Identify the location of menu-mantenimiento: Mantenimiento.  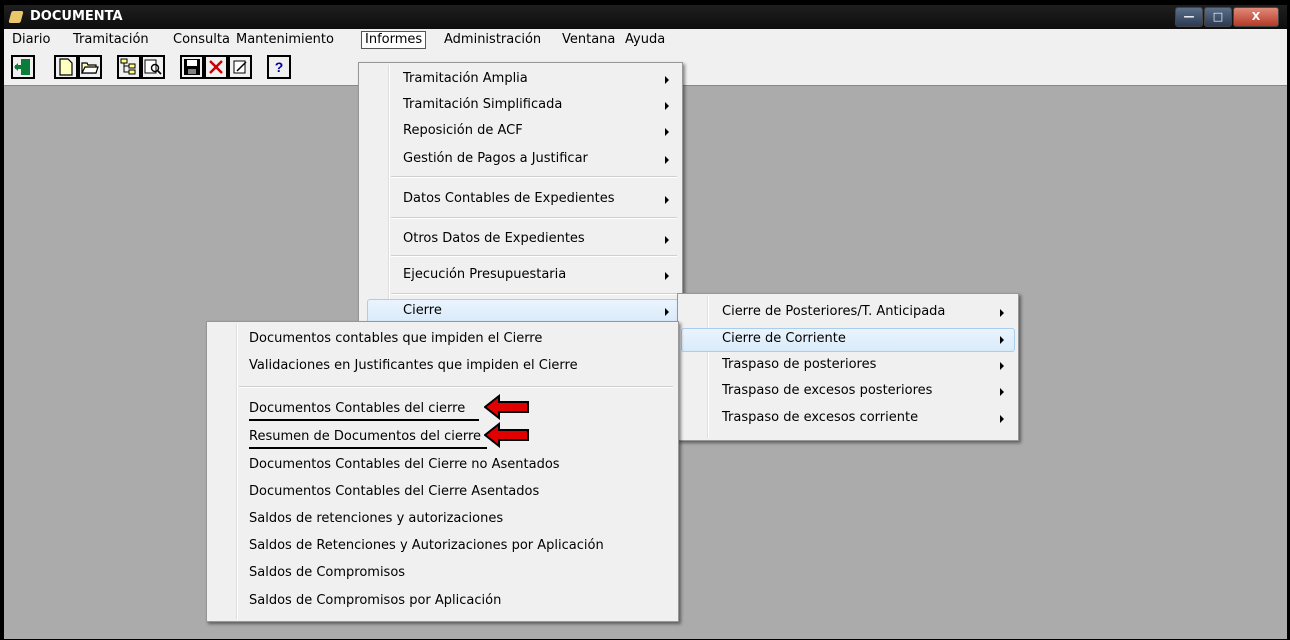
(285, 40).